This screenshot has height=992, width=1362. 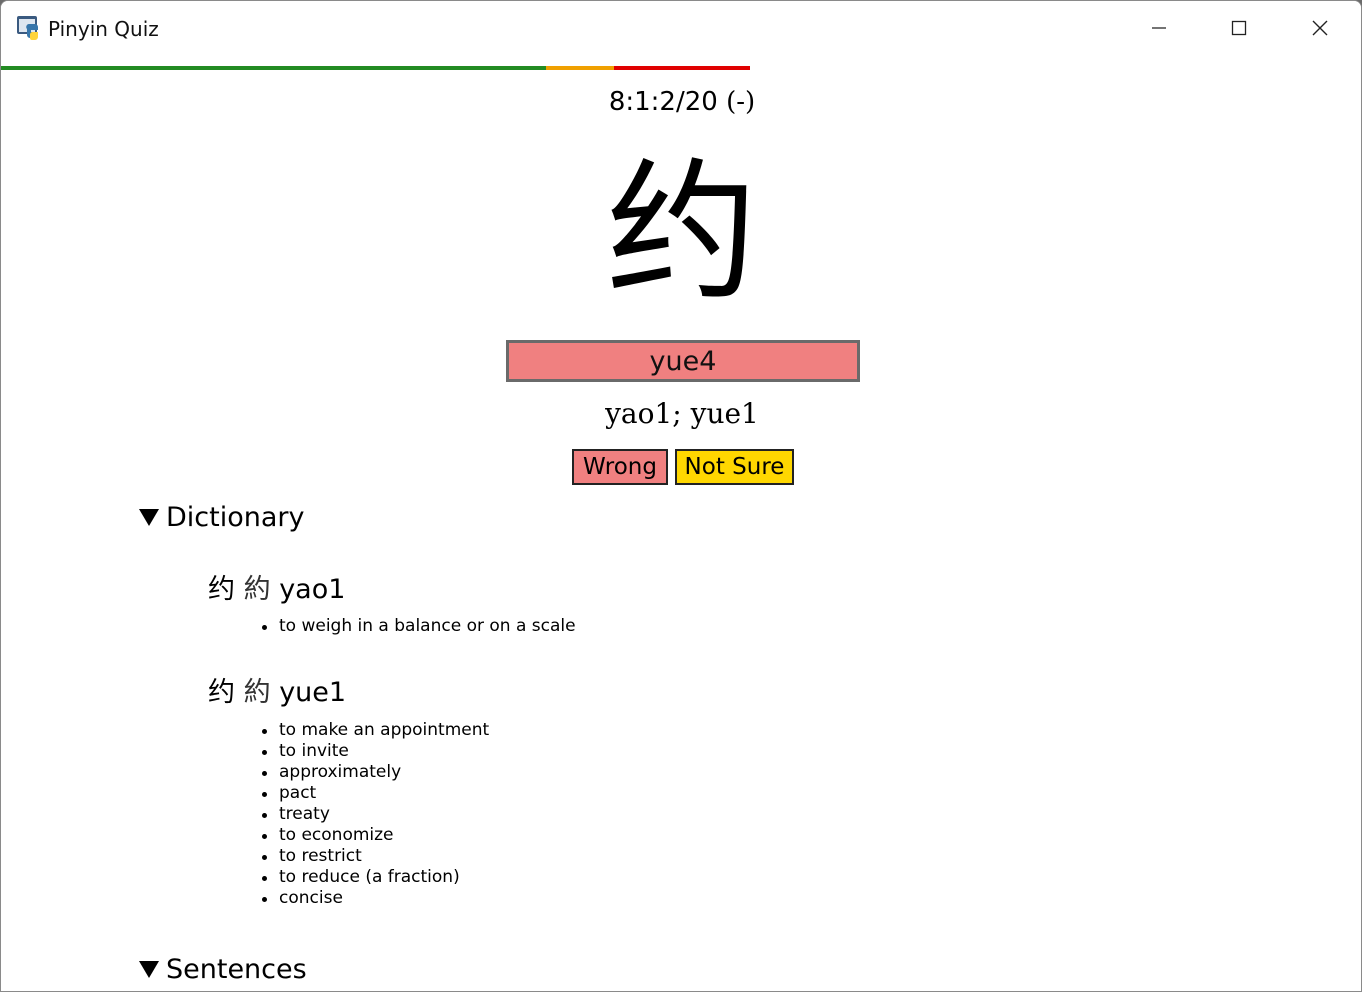 What do you see at coordinates (375, 772) in the screenshot?
I see `definition-item: approximately` at bounding box center [375, 772].